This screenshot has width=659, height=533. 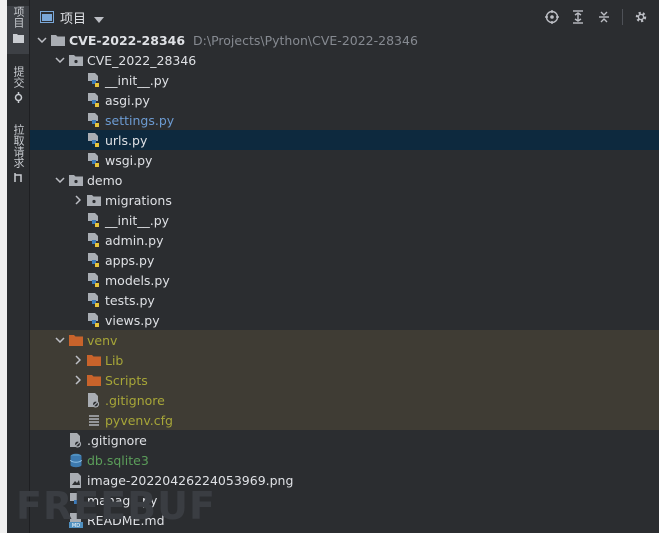 I want to click on side-tab-project-label: 项目, so click(x=18, y=17).